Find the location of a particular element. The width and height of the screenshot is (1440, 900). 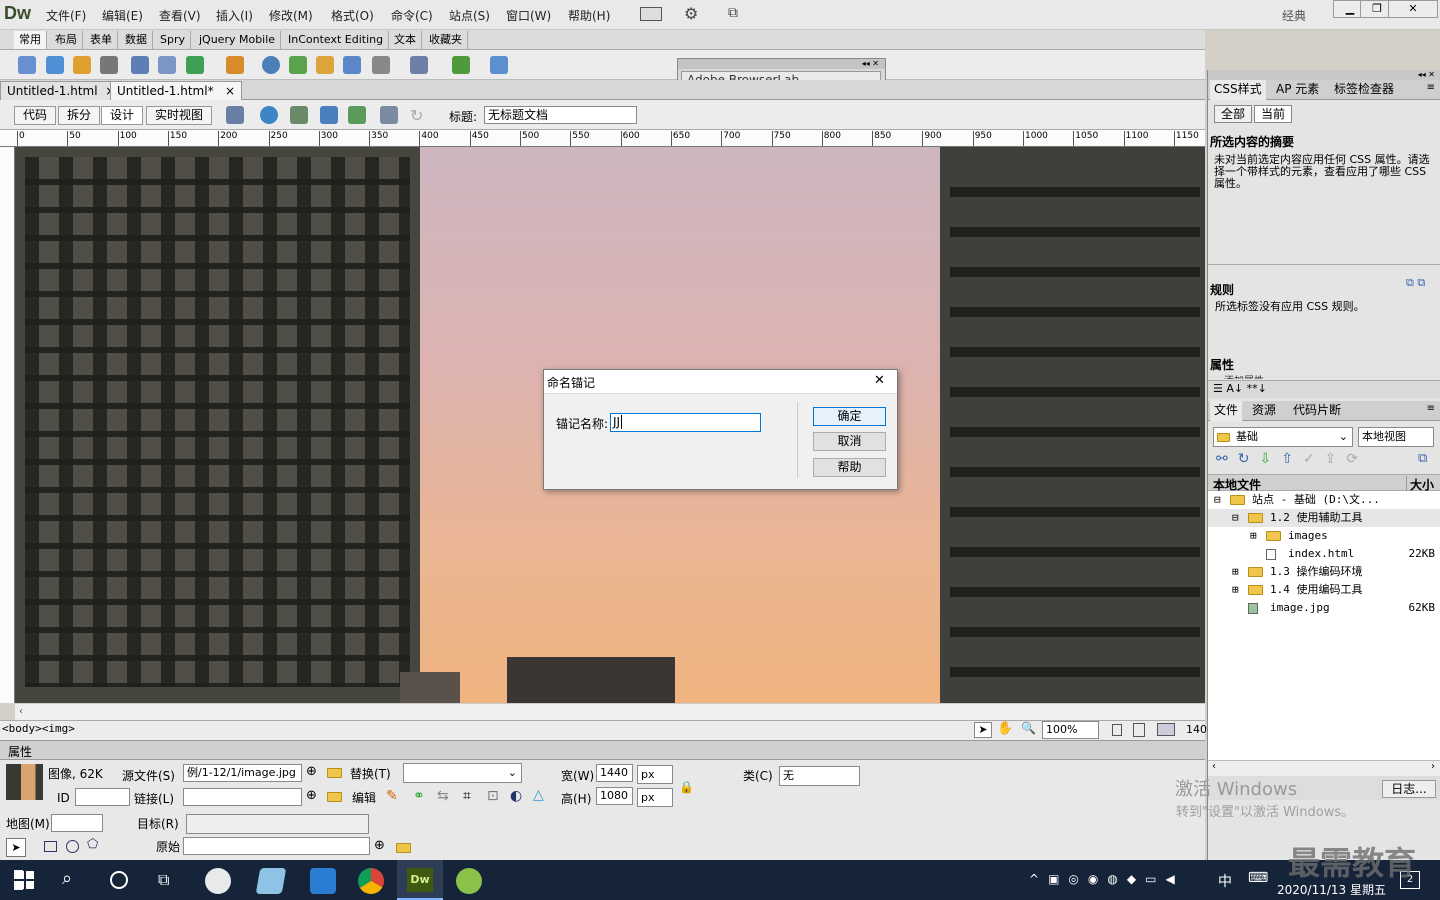

tray-screen-icon: ▣ is located at coordinates (1058, 879).